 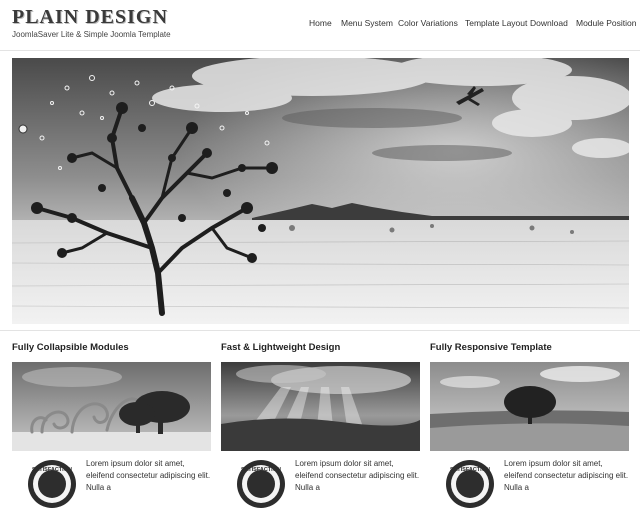 I want to click on nav-item-menu-system: Menu System, so click(x=367, y=23).